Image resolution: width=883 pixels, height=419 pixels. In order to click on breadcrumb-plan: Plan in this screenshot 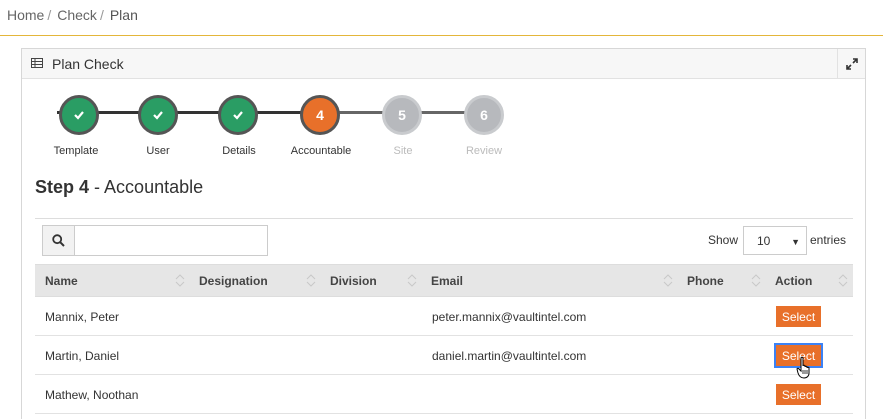, I will do `click(123, 15)`.